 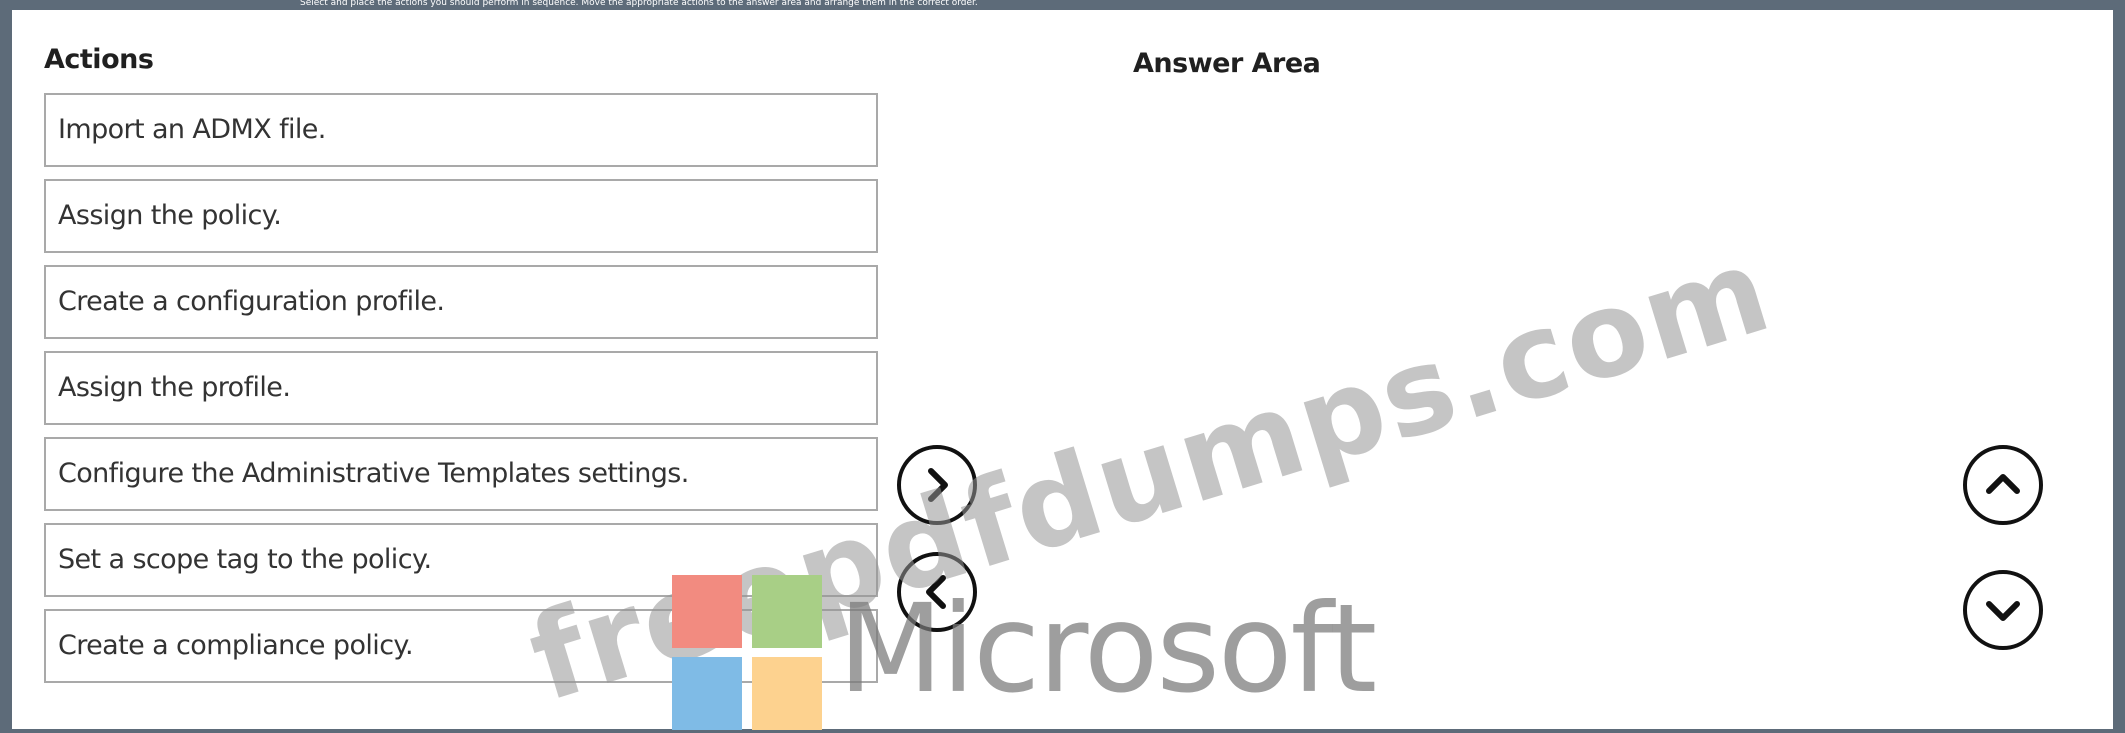 I want to click on action-item: Create a configuration profile., so click(x=461, y=302).